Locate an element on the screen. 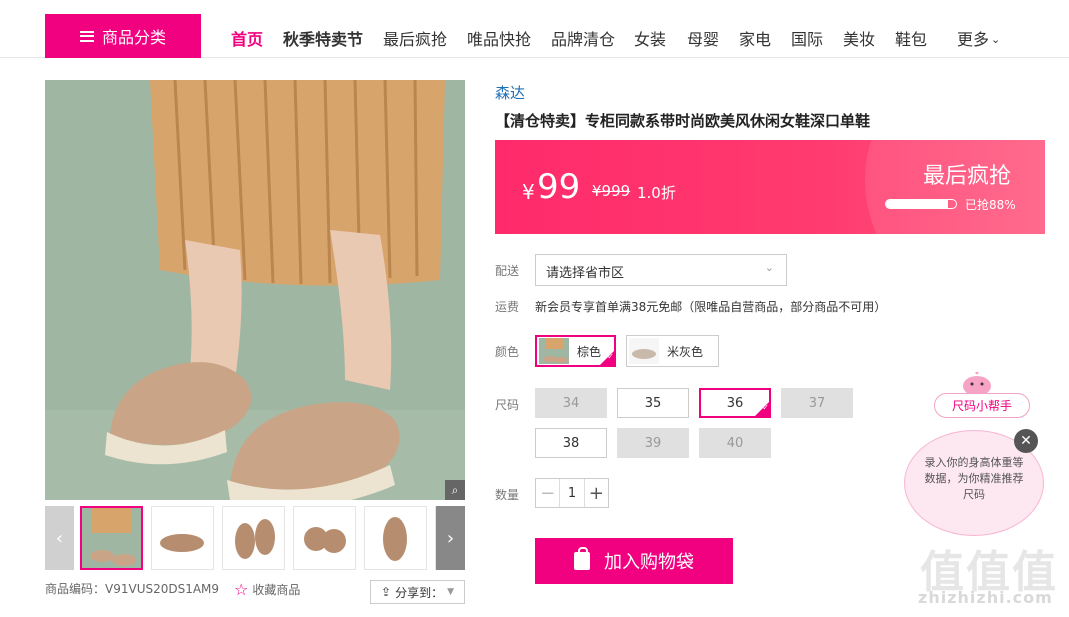 The height and width of the screenshot is (617, 1069). share-dropdown: ⇪ 分享到： ▼ is located at coordinates (417, 592).